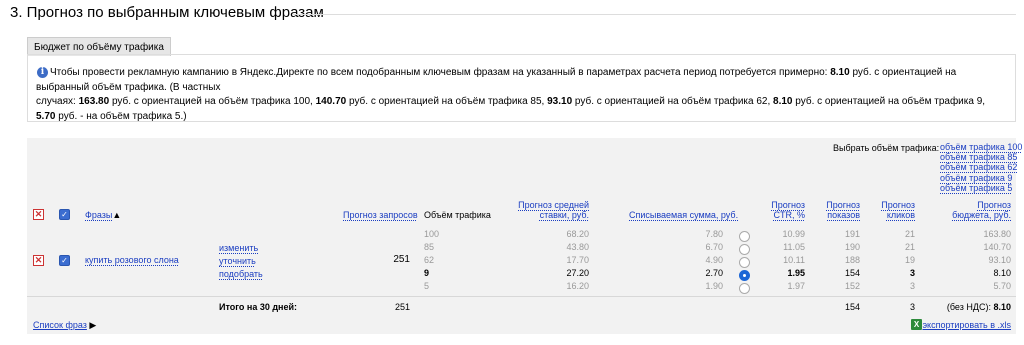 This screenshot has width=1024, height=345. What do you see at coordinates (788, 210) in the screenshot?
I see `header-ctr: Прогноз CTR, %` at bounding box center [788, 210].